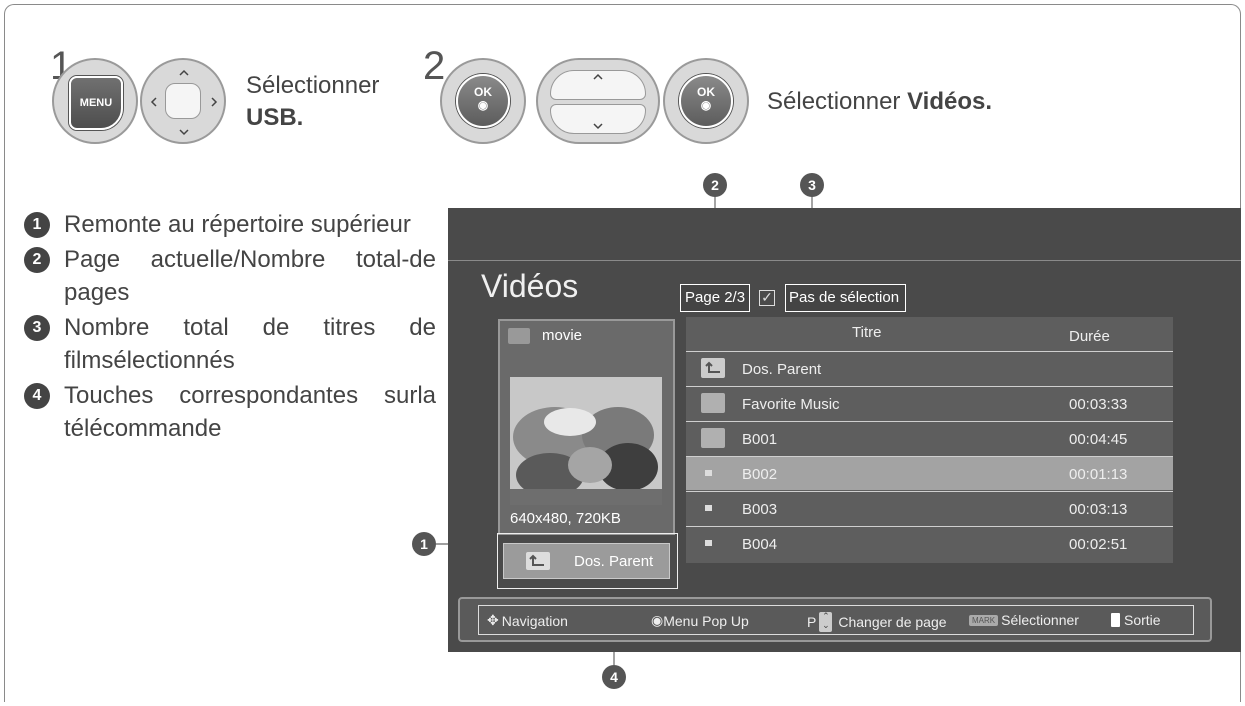  What do you see at coordinates (929, 473) in the screenshot?
I see `table-row-selected: B002 00:01:13` at bounding box center [929, 473].